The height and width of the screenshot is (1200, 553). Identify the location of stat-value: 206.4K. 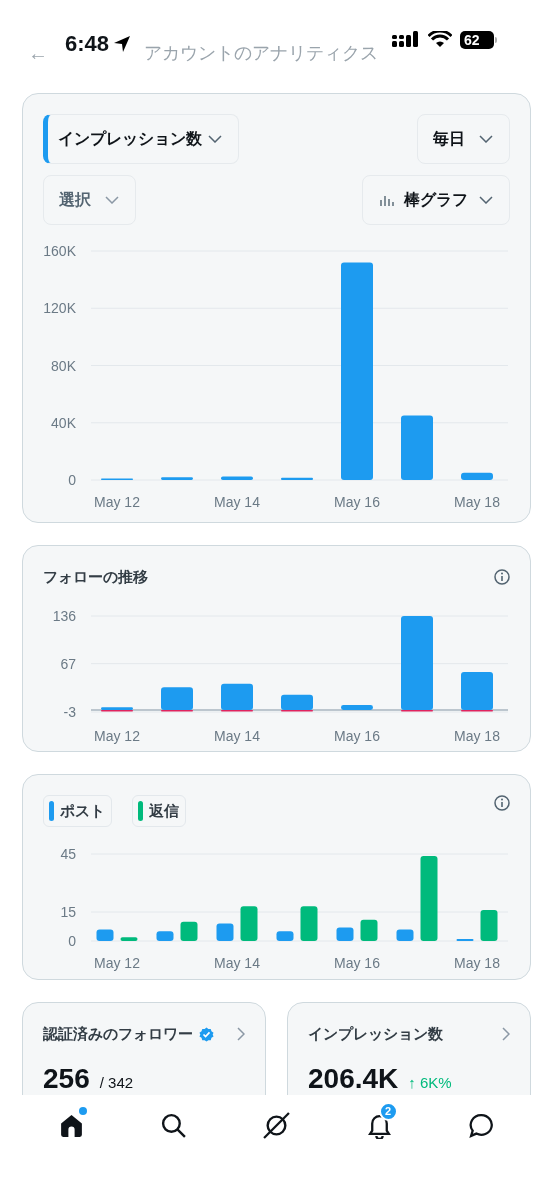
(353, 1078).